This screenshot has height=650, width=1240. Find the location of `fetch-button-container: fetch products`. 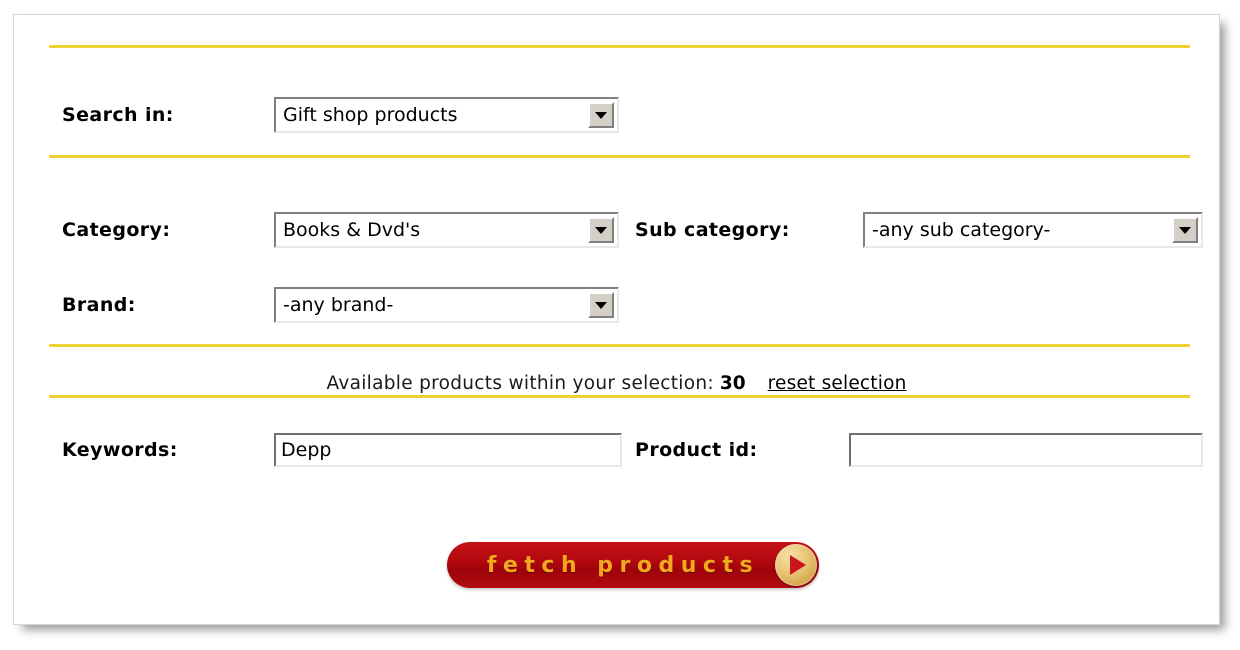

fetch-button-container: fetch products is located at coordinates (629, 565).